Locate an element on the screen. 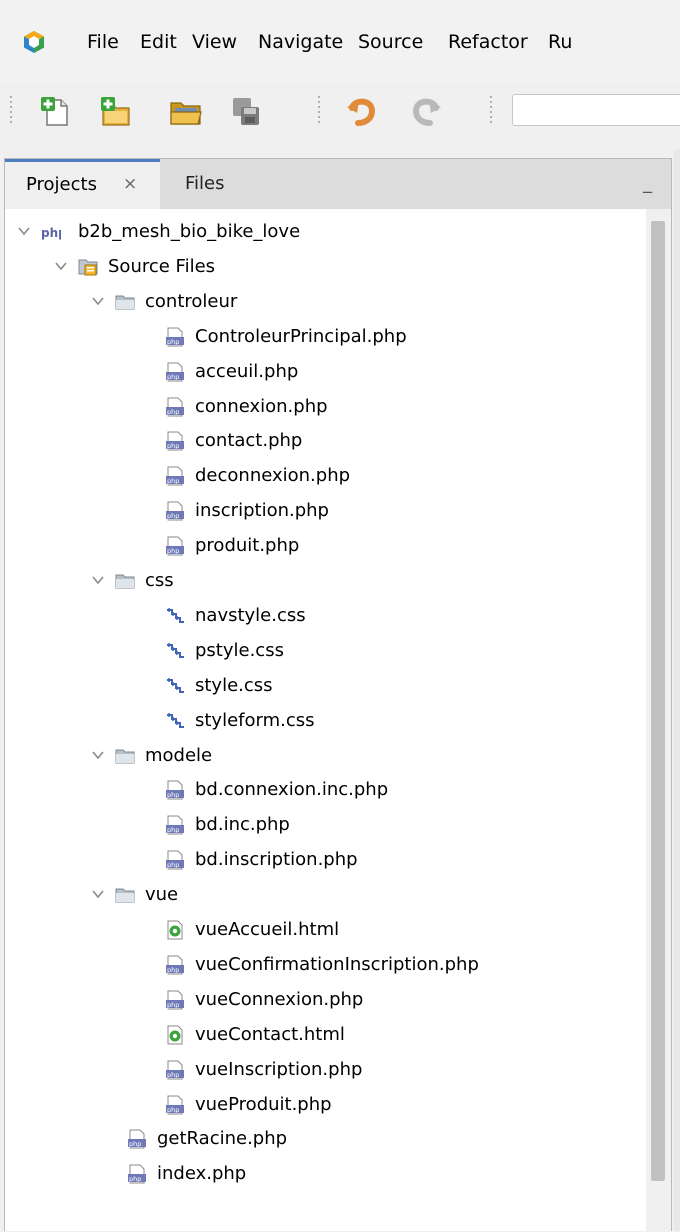  tree-node-label: styleform.css is located at coordinates (255, 720).